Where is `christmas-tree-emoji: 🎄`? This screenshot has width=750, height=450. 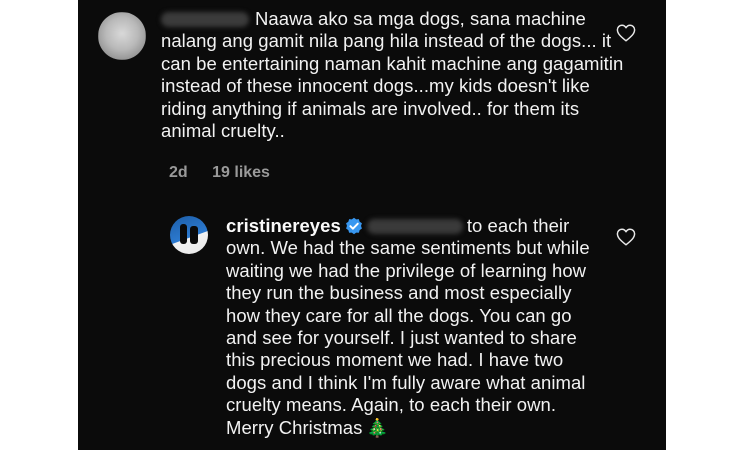 christmas-tree-emoji: 🎄 is located at coordinates (377, 427).